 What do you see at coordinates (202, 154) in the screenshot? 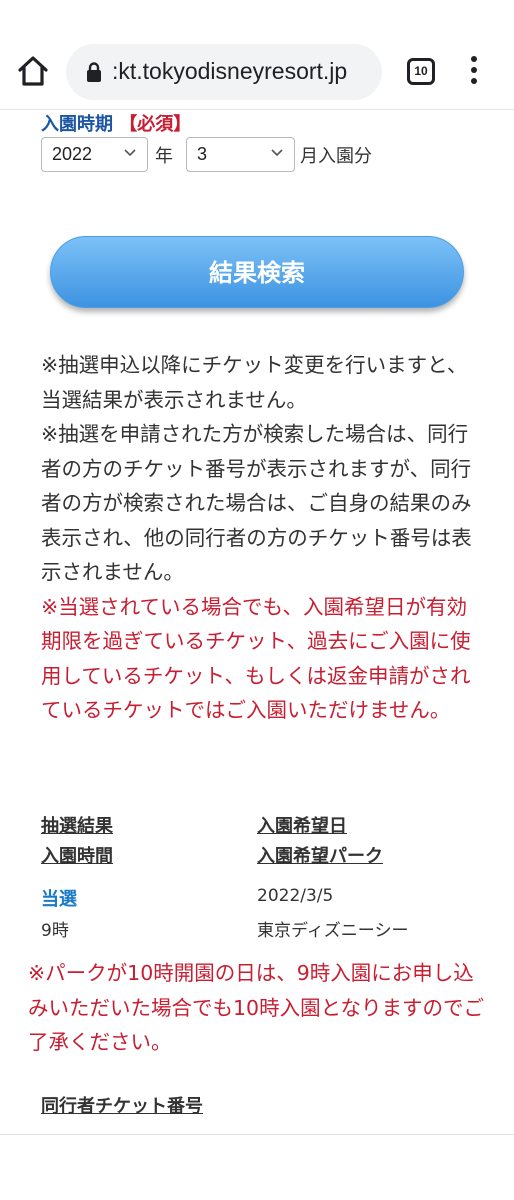
I see `month-select-value: 3` at bounding box center [202, 154].